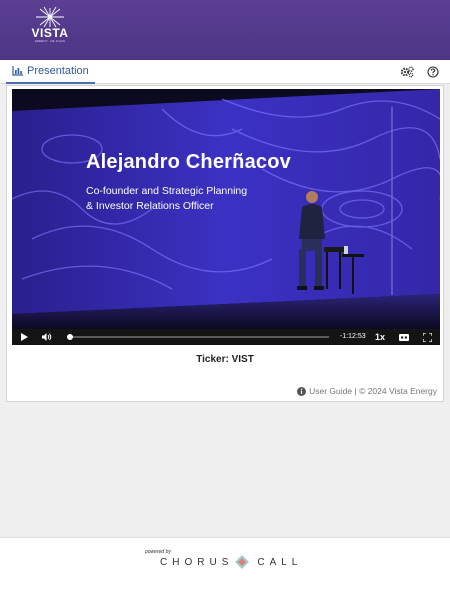 The height and width of the screenshot is (600, 450). What do you see at coordinates (24, 337) in the screenshot?
I see `play-icon` at bounding box center [24, 337].